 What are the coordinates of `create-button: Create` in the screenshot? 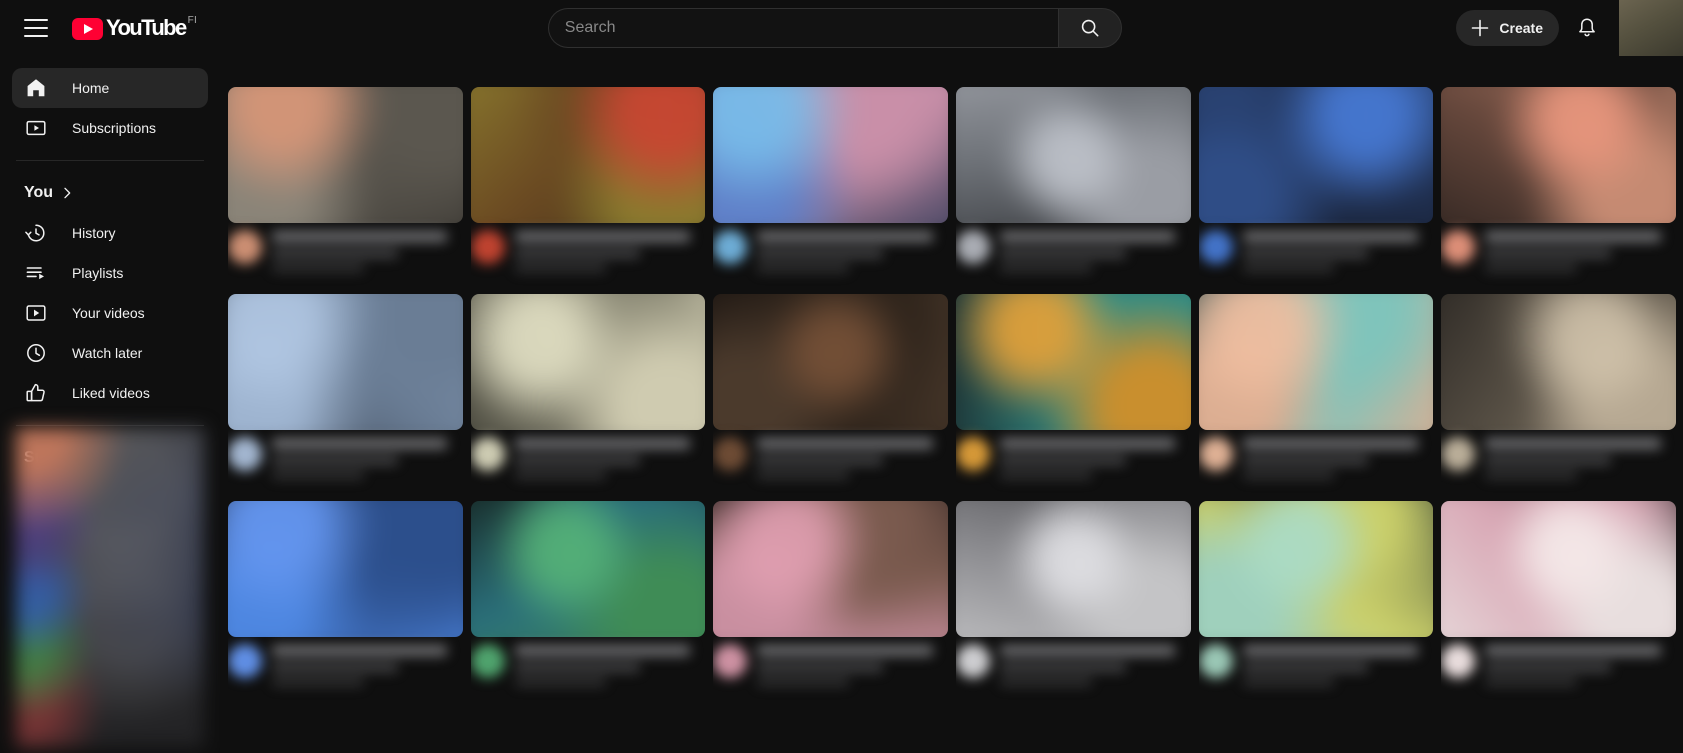 It's located at (1507, 28).